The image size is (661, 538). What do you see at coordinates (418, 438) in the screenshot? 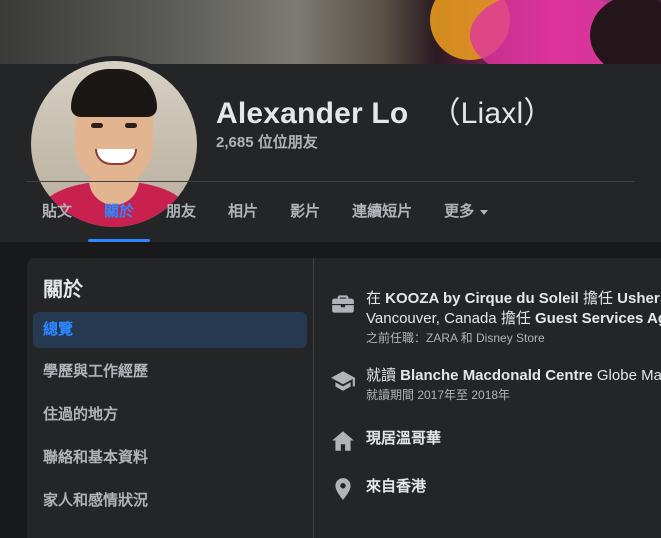
I see `current-city-link: 溫哥華` at bounding box center [418, 438].